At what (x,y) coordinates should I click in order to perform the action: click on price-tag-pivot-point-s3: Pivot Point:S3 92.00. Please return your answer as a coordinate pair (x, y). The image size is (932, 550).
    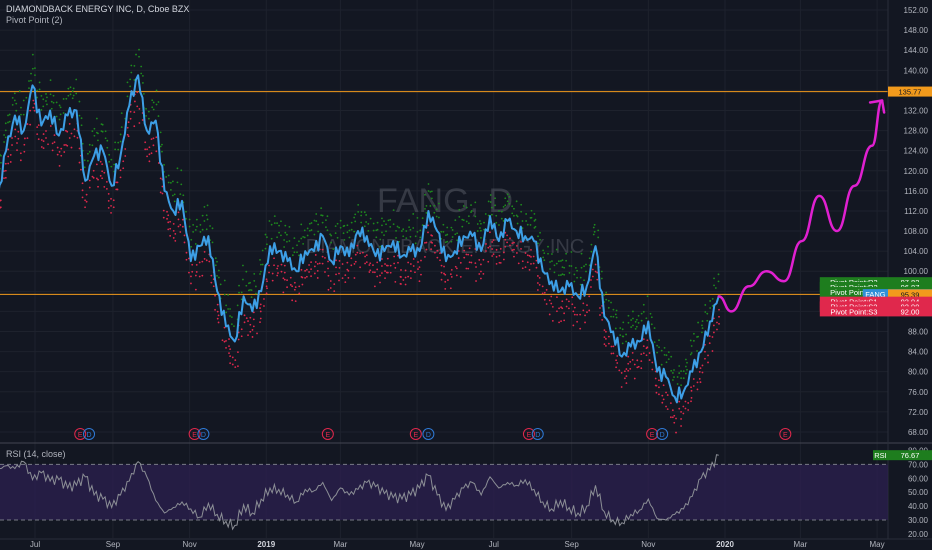
    Looking at the image, I should click on (875, 311).